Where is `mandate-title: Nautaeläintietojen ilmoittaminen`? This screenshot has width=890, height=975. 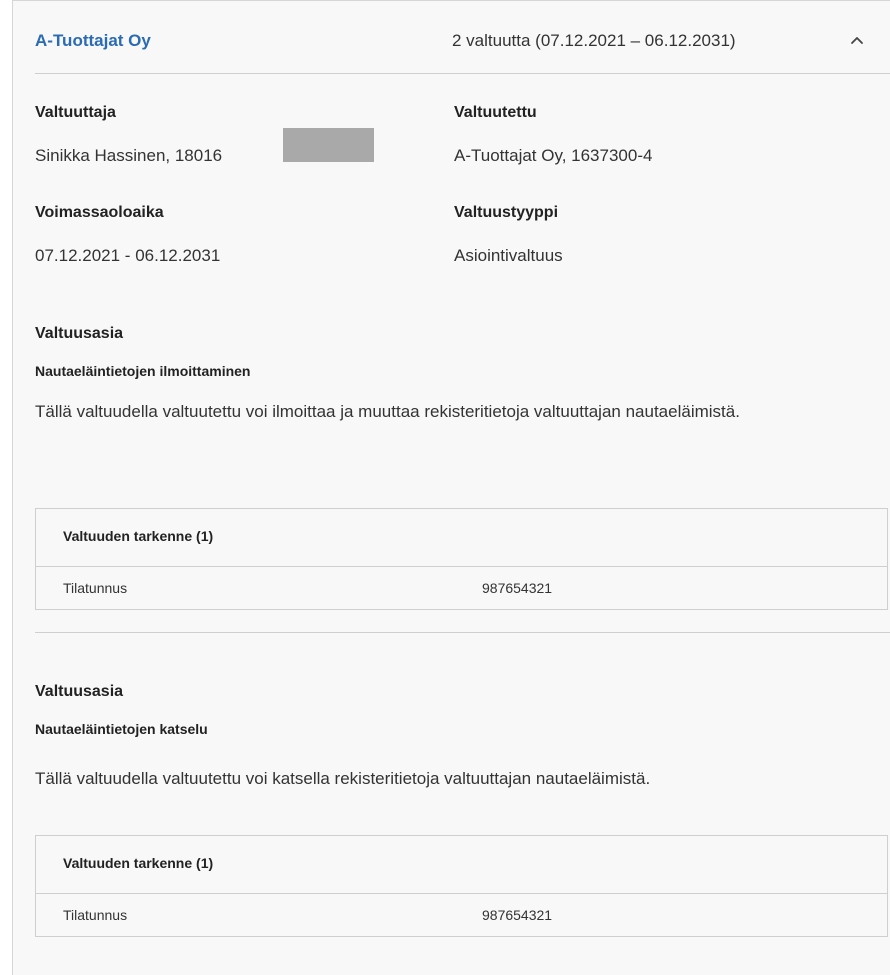
mandate-title: Nautaeläintietojen ilmoittaminen is located at coordinates (143, 371).